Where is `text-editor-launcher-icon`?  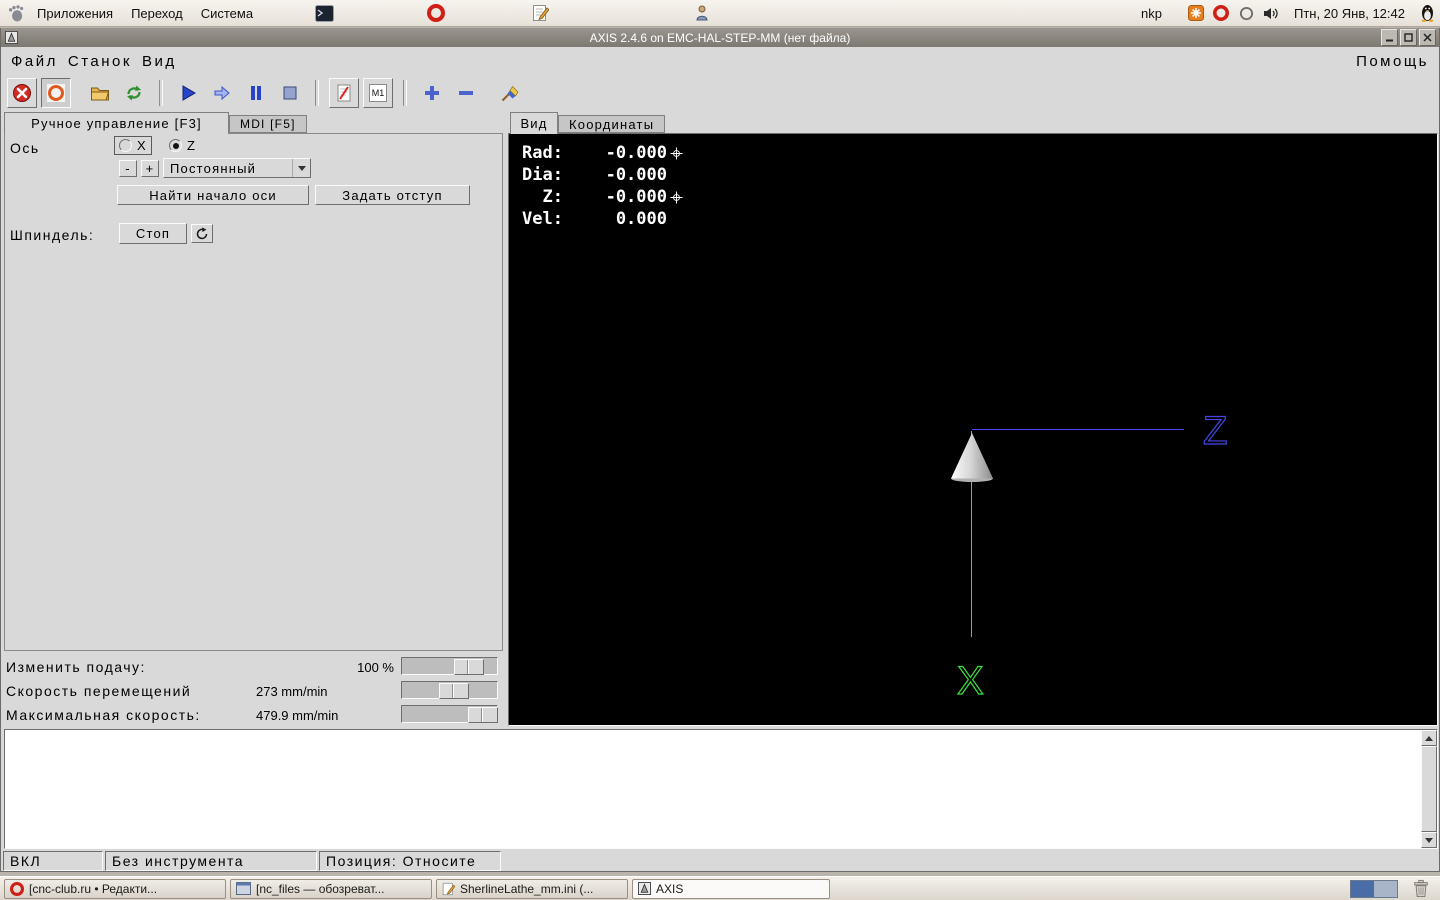 text-editor-launcher-icon is located at coordinates (540, 13).